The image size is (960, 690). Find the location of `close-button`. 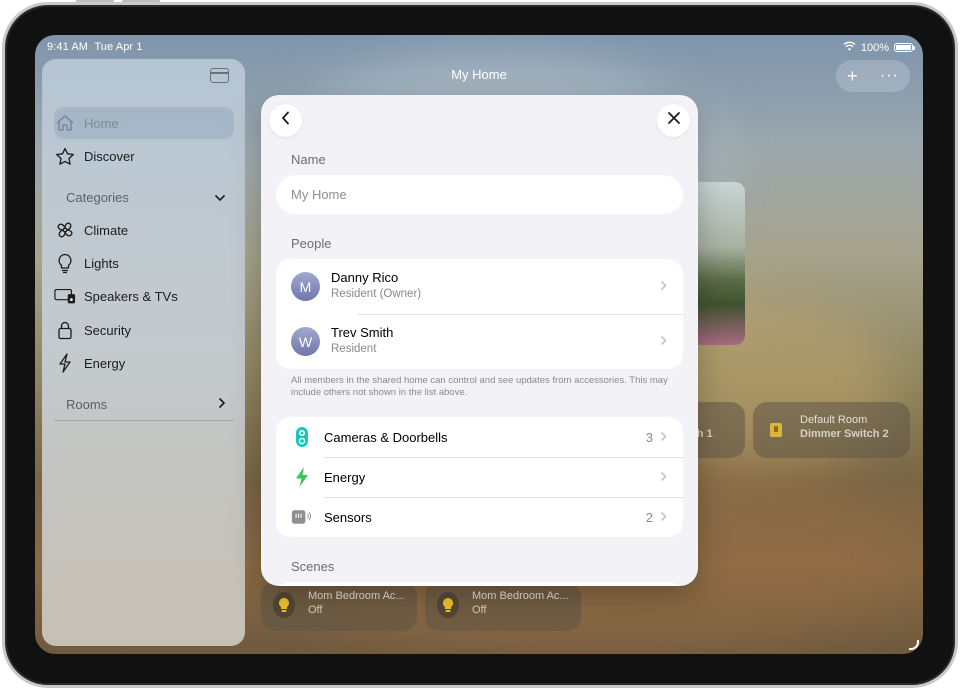

close-button is located at coordinates (673, 120).